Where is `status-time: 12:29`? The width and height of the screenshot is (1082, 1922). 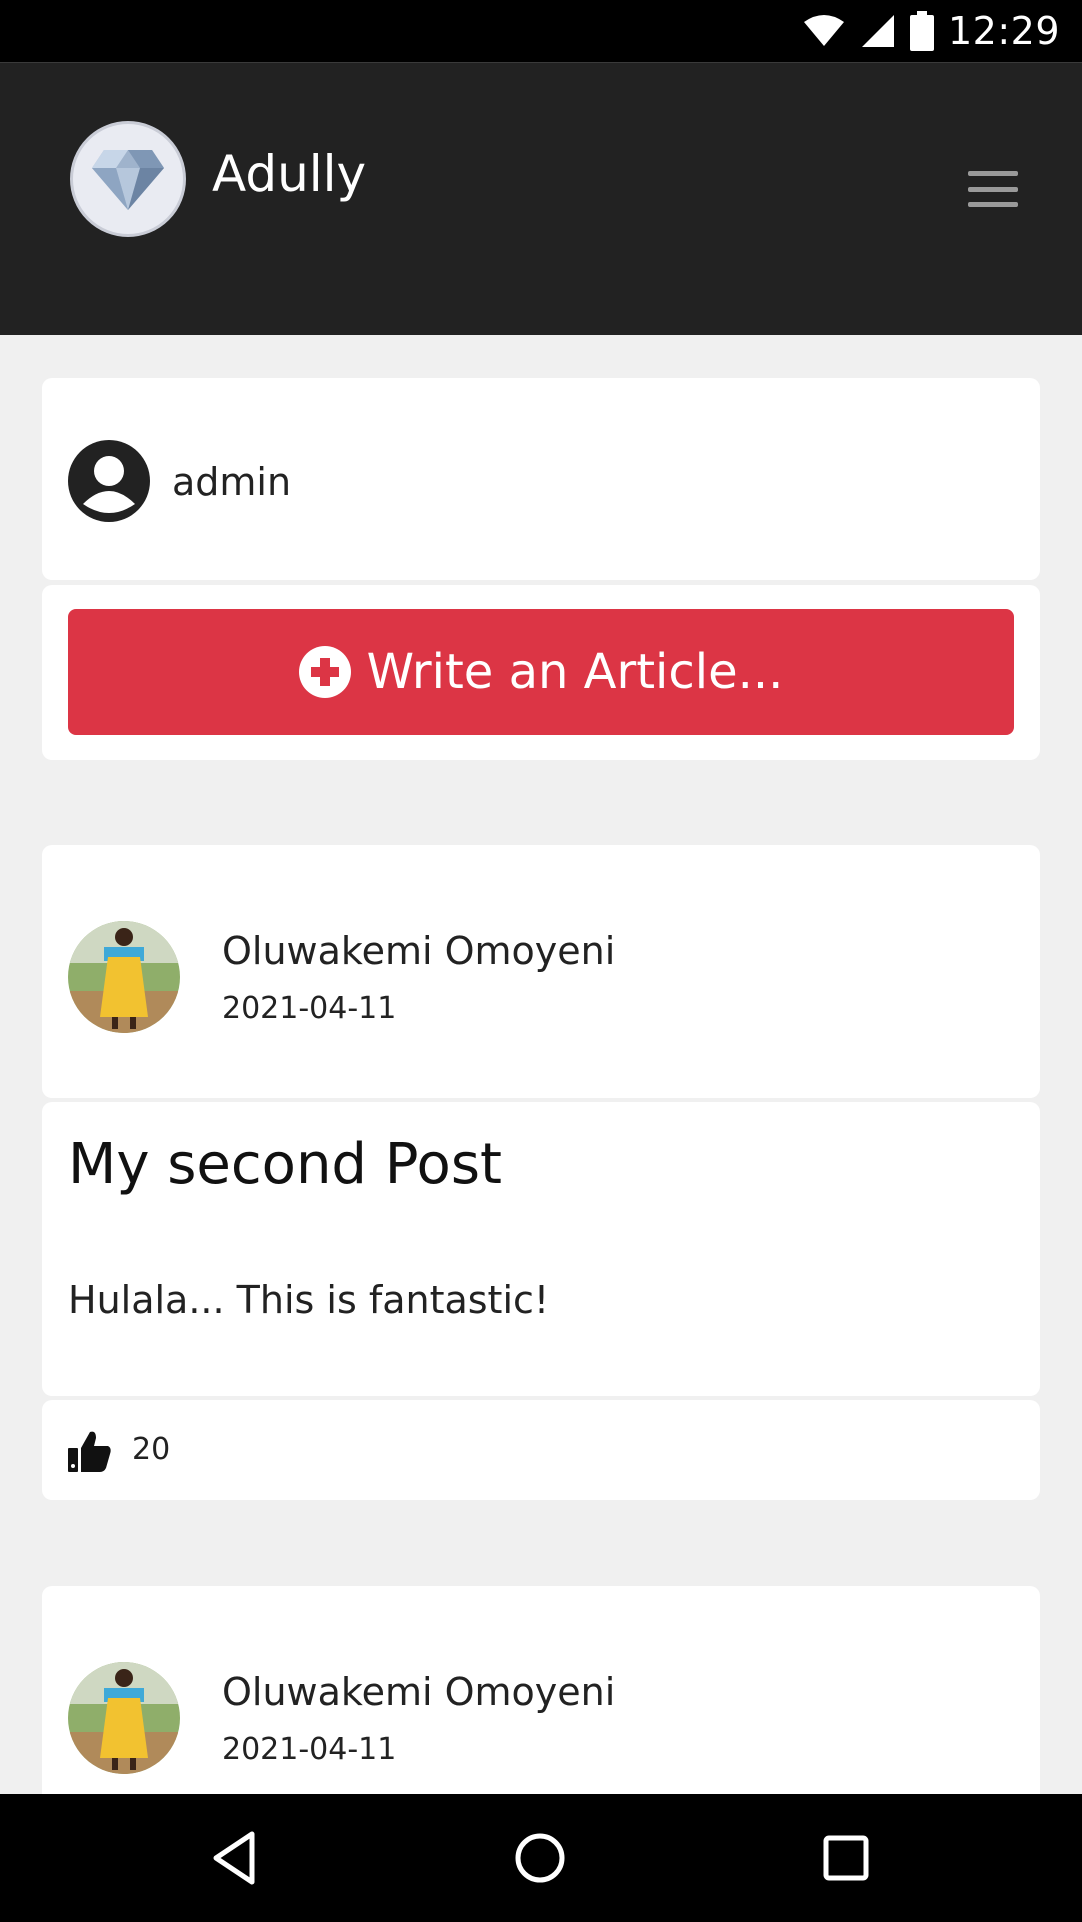 status-time: 12:29 is located at coordinates (1003, 31).